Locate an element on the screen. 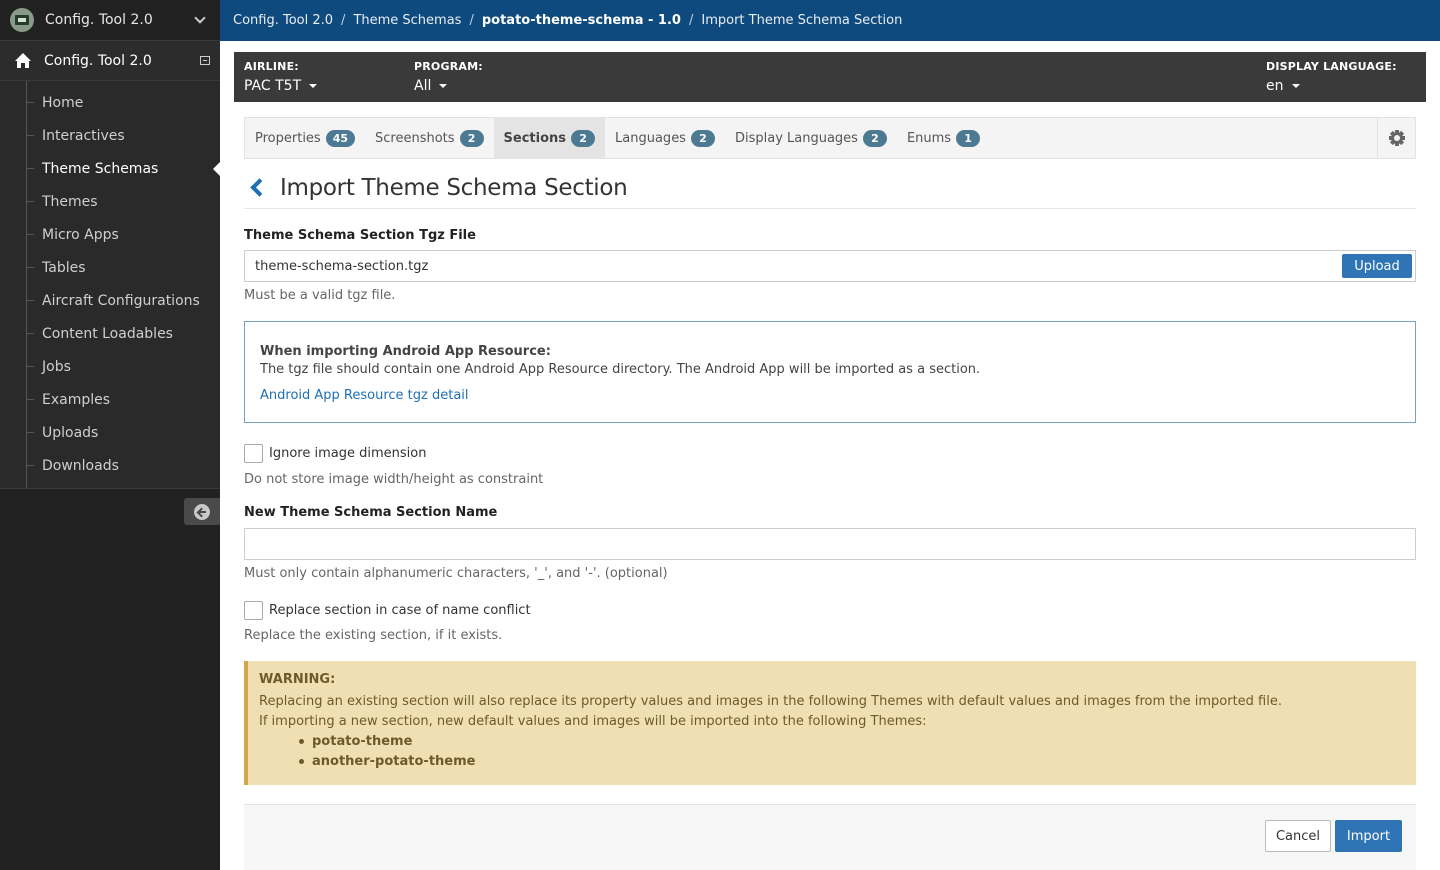 Image resolution: width=1440 pixels, height=870 pixels. cancel-button: Cancel is located at coordinates (1298, 836).